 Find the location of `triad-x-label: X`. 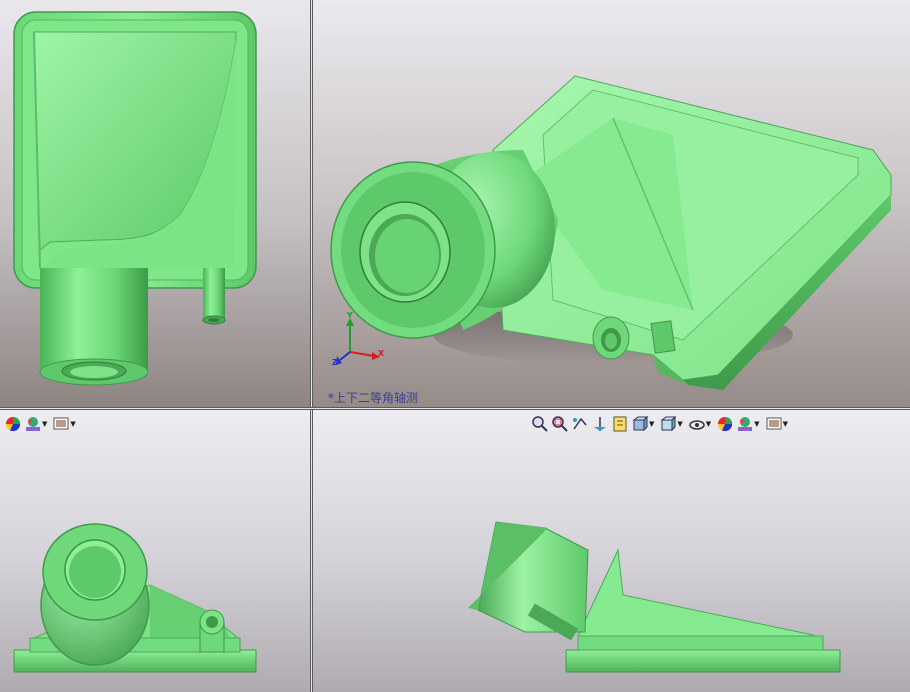

triad-x-label: X is located at coordinates (381, 353).